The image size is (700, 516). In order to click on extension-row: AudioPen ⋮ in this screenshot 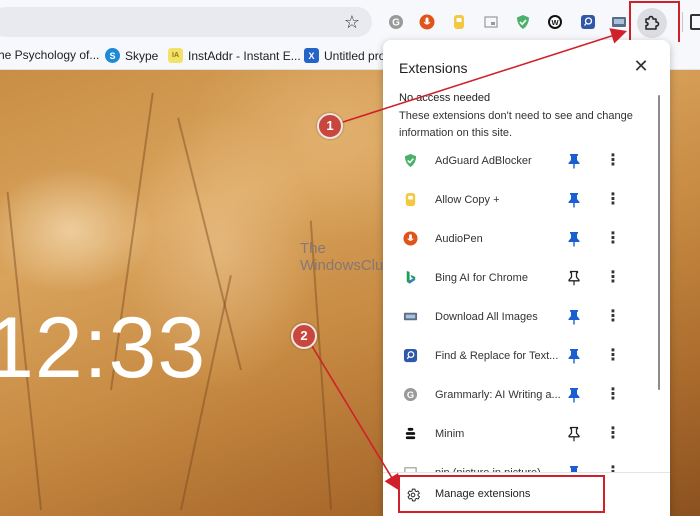, I will do `click(518, 238)`.